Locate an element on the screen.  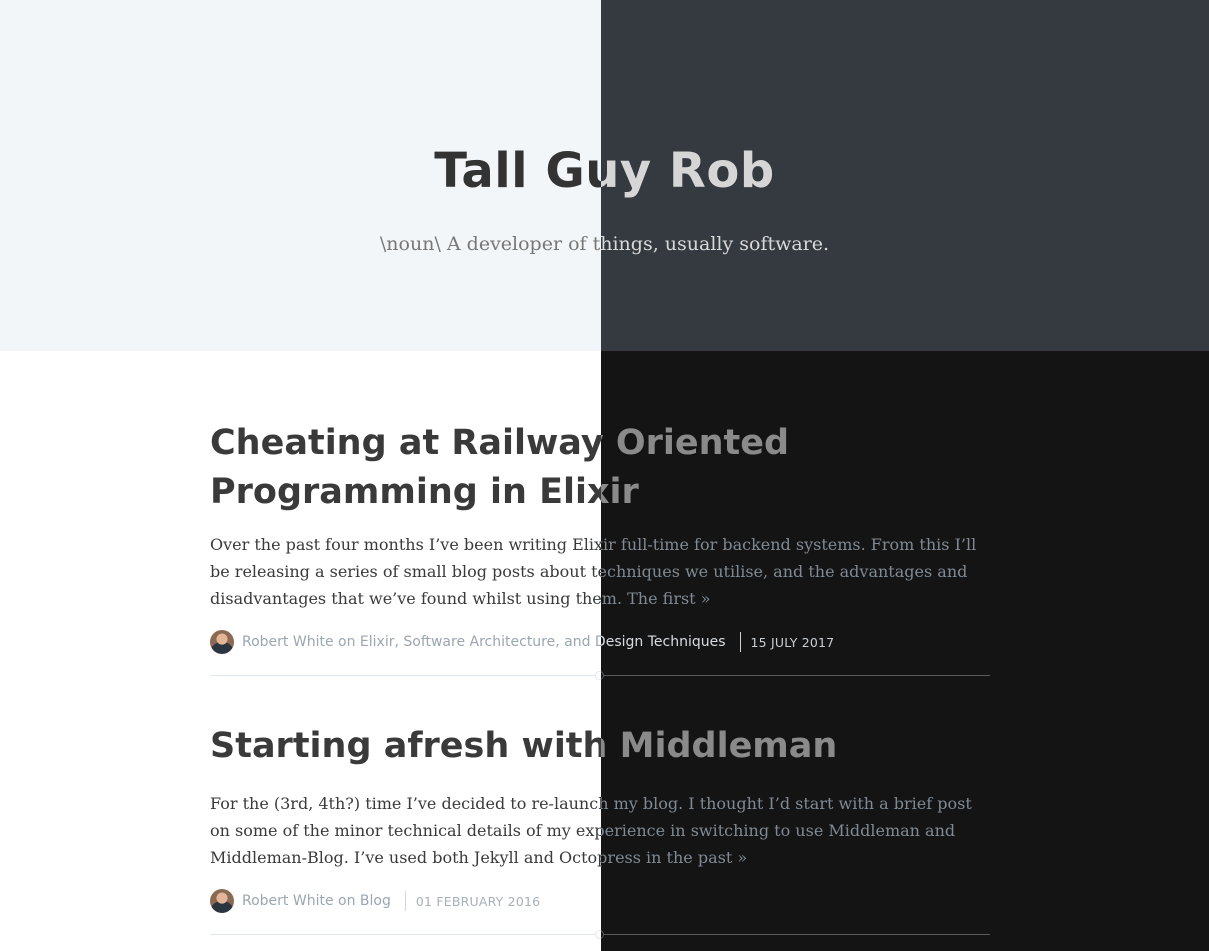
post-date: 15 July 2017 is located at coordinates (792, 642).